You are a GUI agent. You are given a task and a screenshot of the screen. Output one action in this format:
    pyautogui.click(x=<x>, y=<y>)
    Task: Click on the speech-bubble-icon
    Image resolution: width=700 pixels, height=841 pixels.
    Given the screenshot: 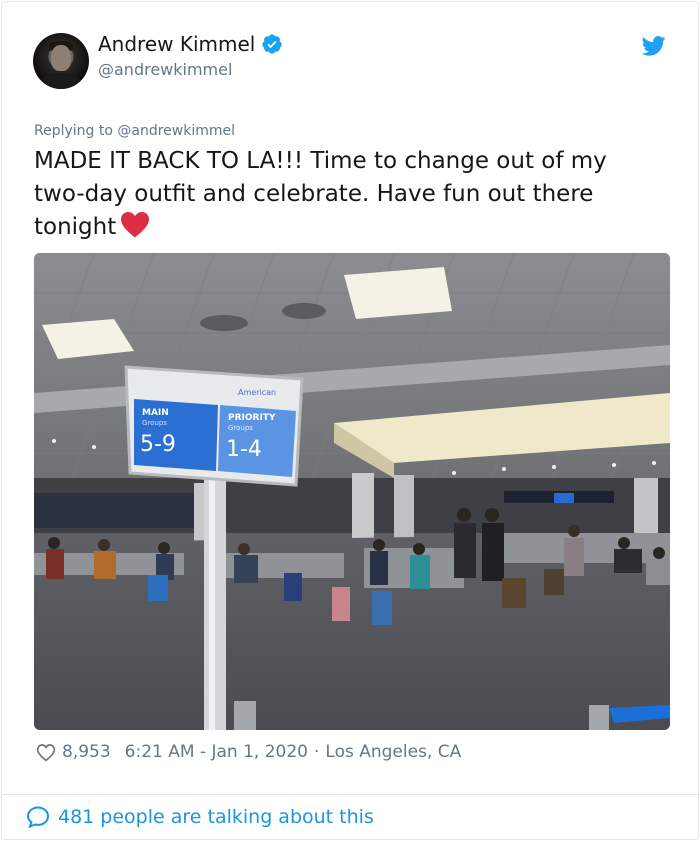 What is the action you would take?
    pyautogui.click(x=38, y=817)
    